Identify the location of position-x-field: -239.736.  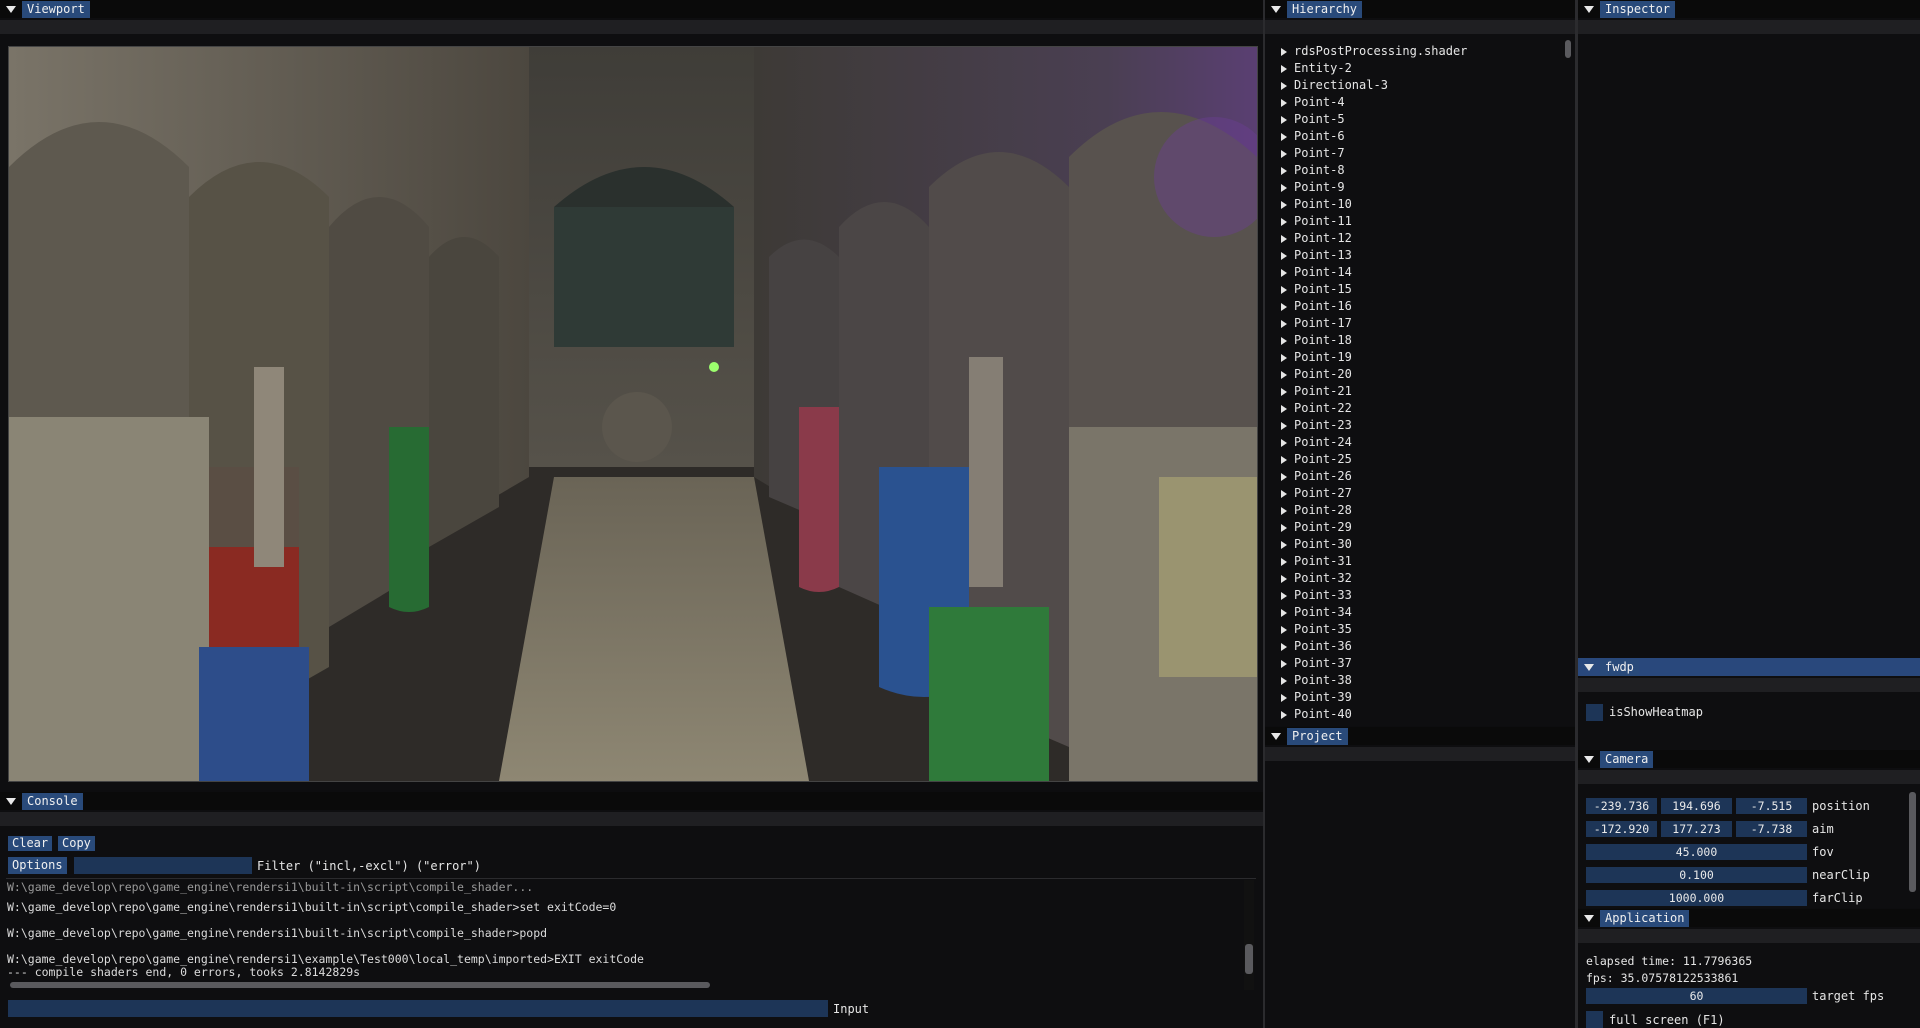
(1621, 806).